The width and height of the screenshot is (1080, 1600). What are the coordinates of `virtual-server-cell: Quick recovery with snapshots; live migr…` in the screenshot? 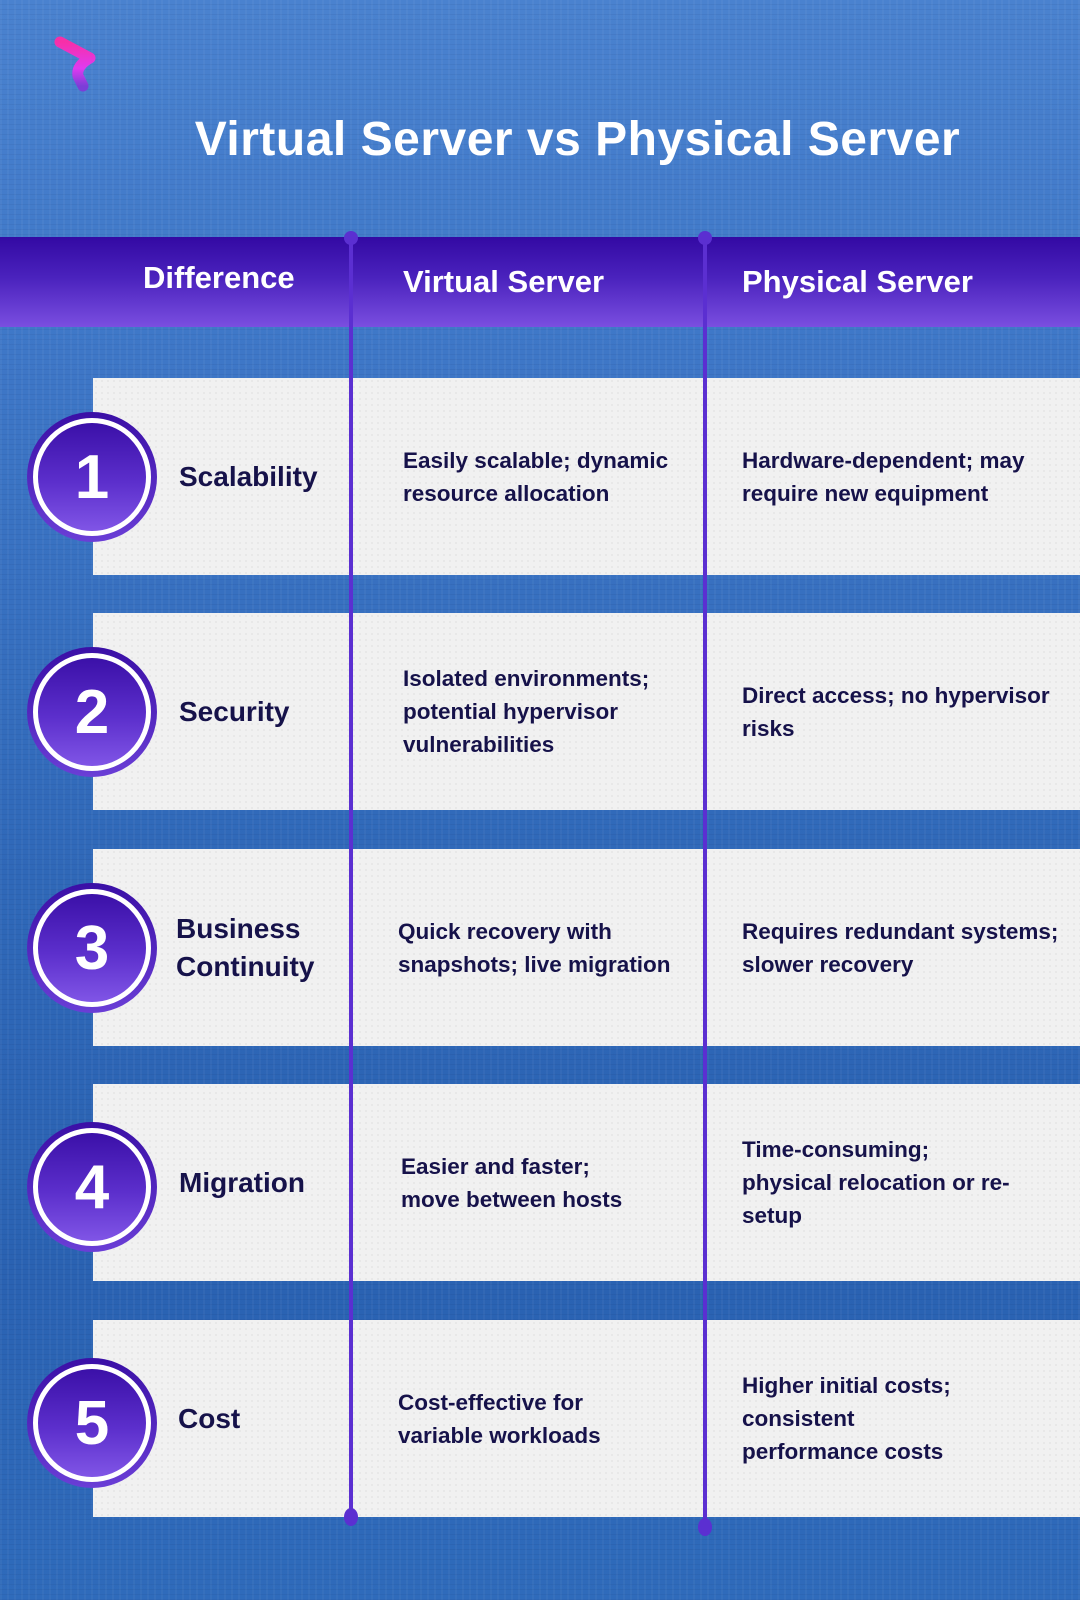 It's located at (534, 947).